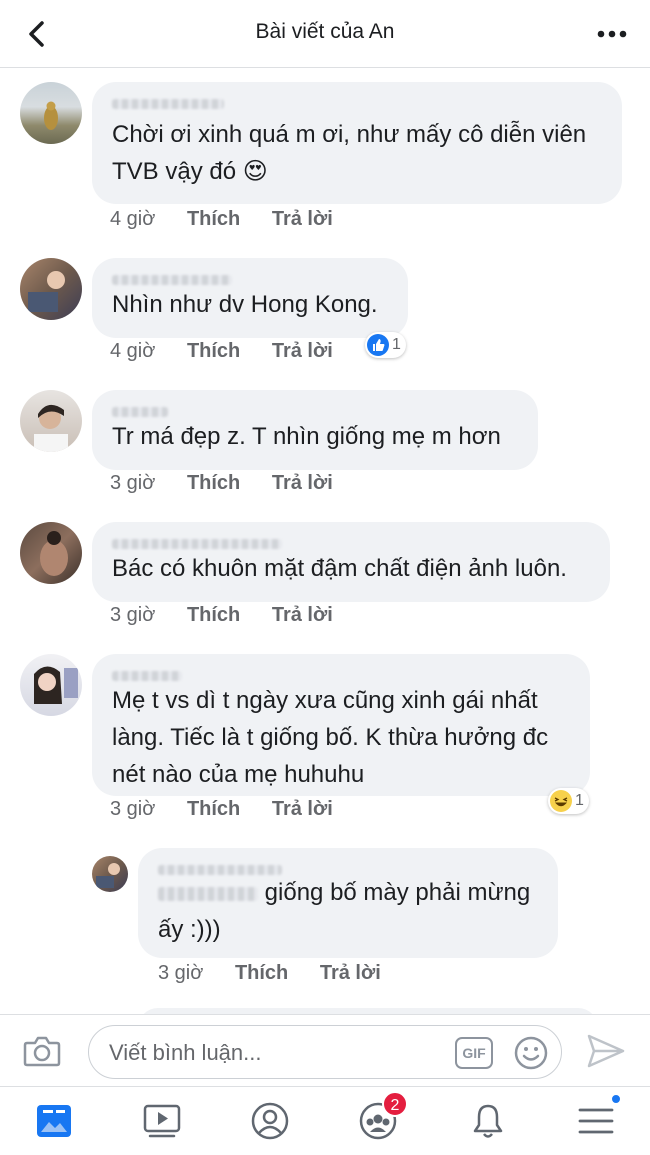 The image size is (650, 1155). What do you see at coordinates (378, 345) in the screenshot?
I see `like-icon` at bounding box center [378, 345].